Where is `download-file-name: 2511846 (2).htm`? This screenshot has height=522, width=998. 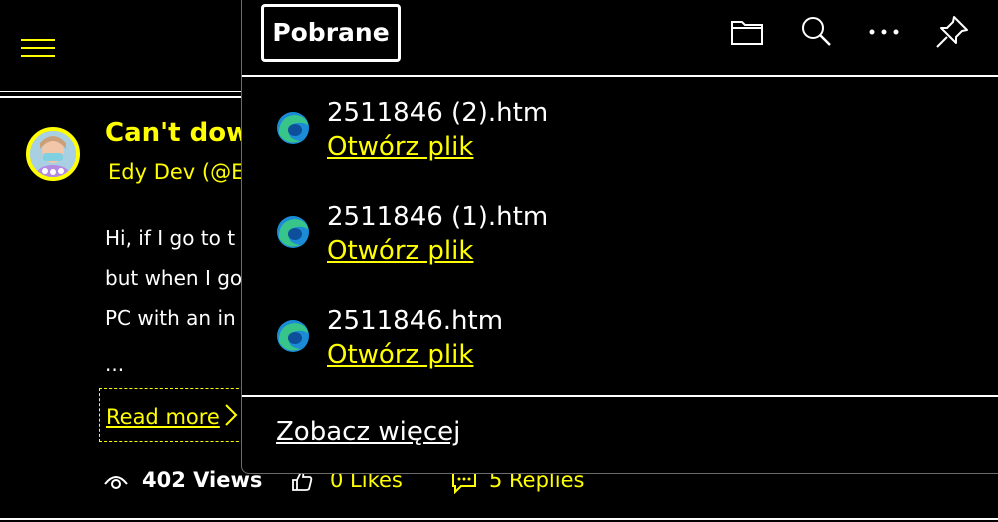 download-file-name: 2511846 (2).htm is located at coordinates (438, 113).